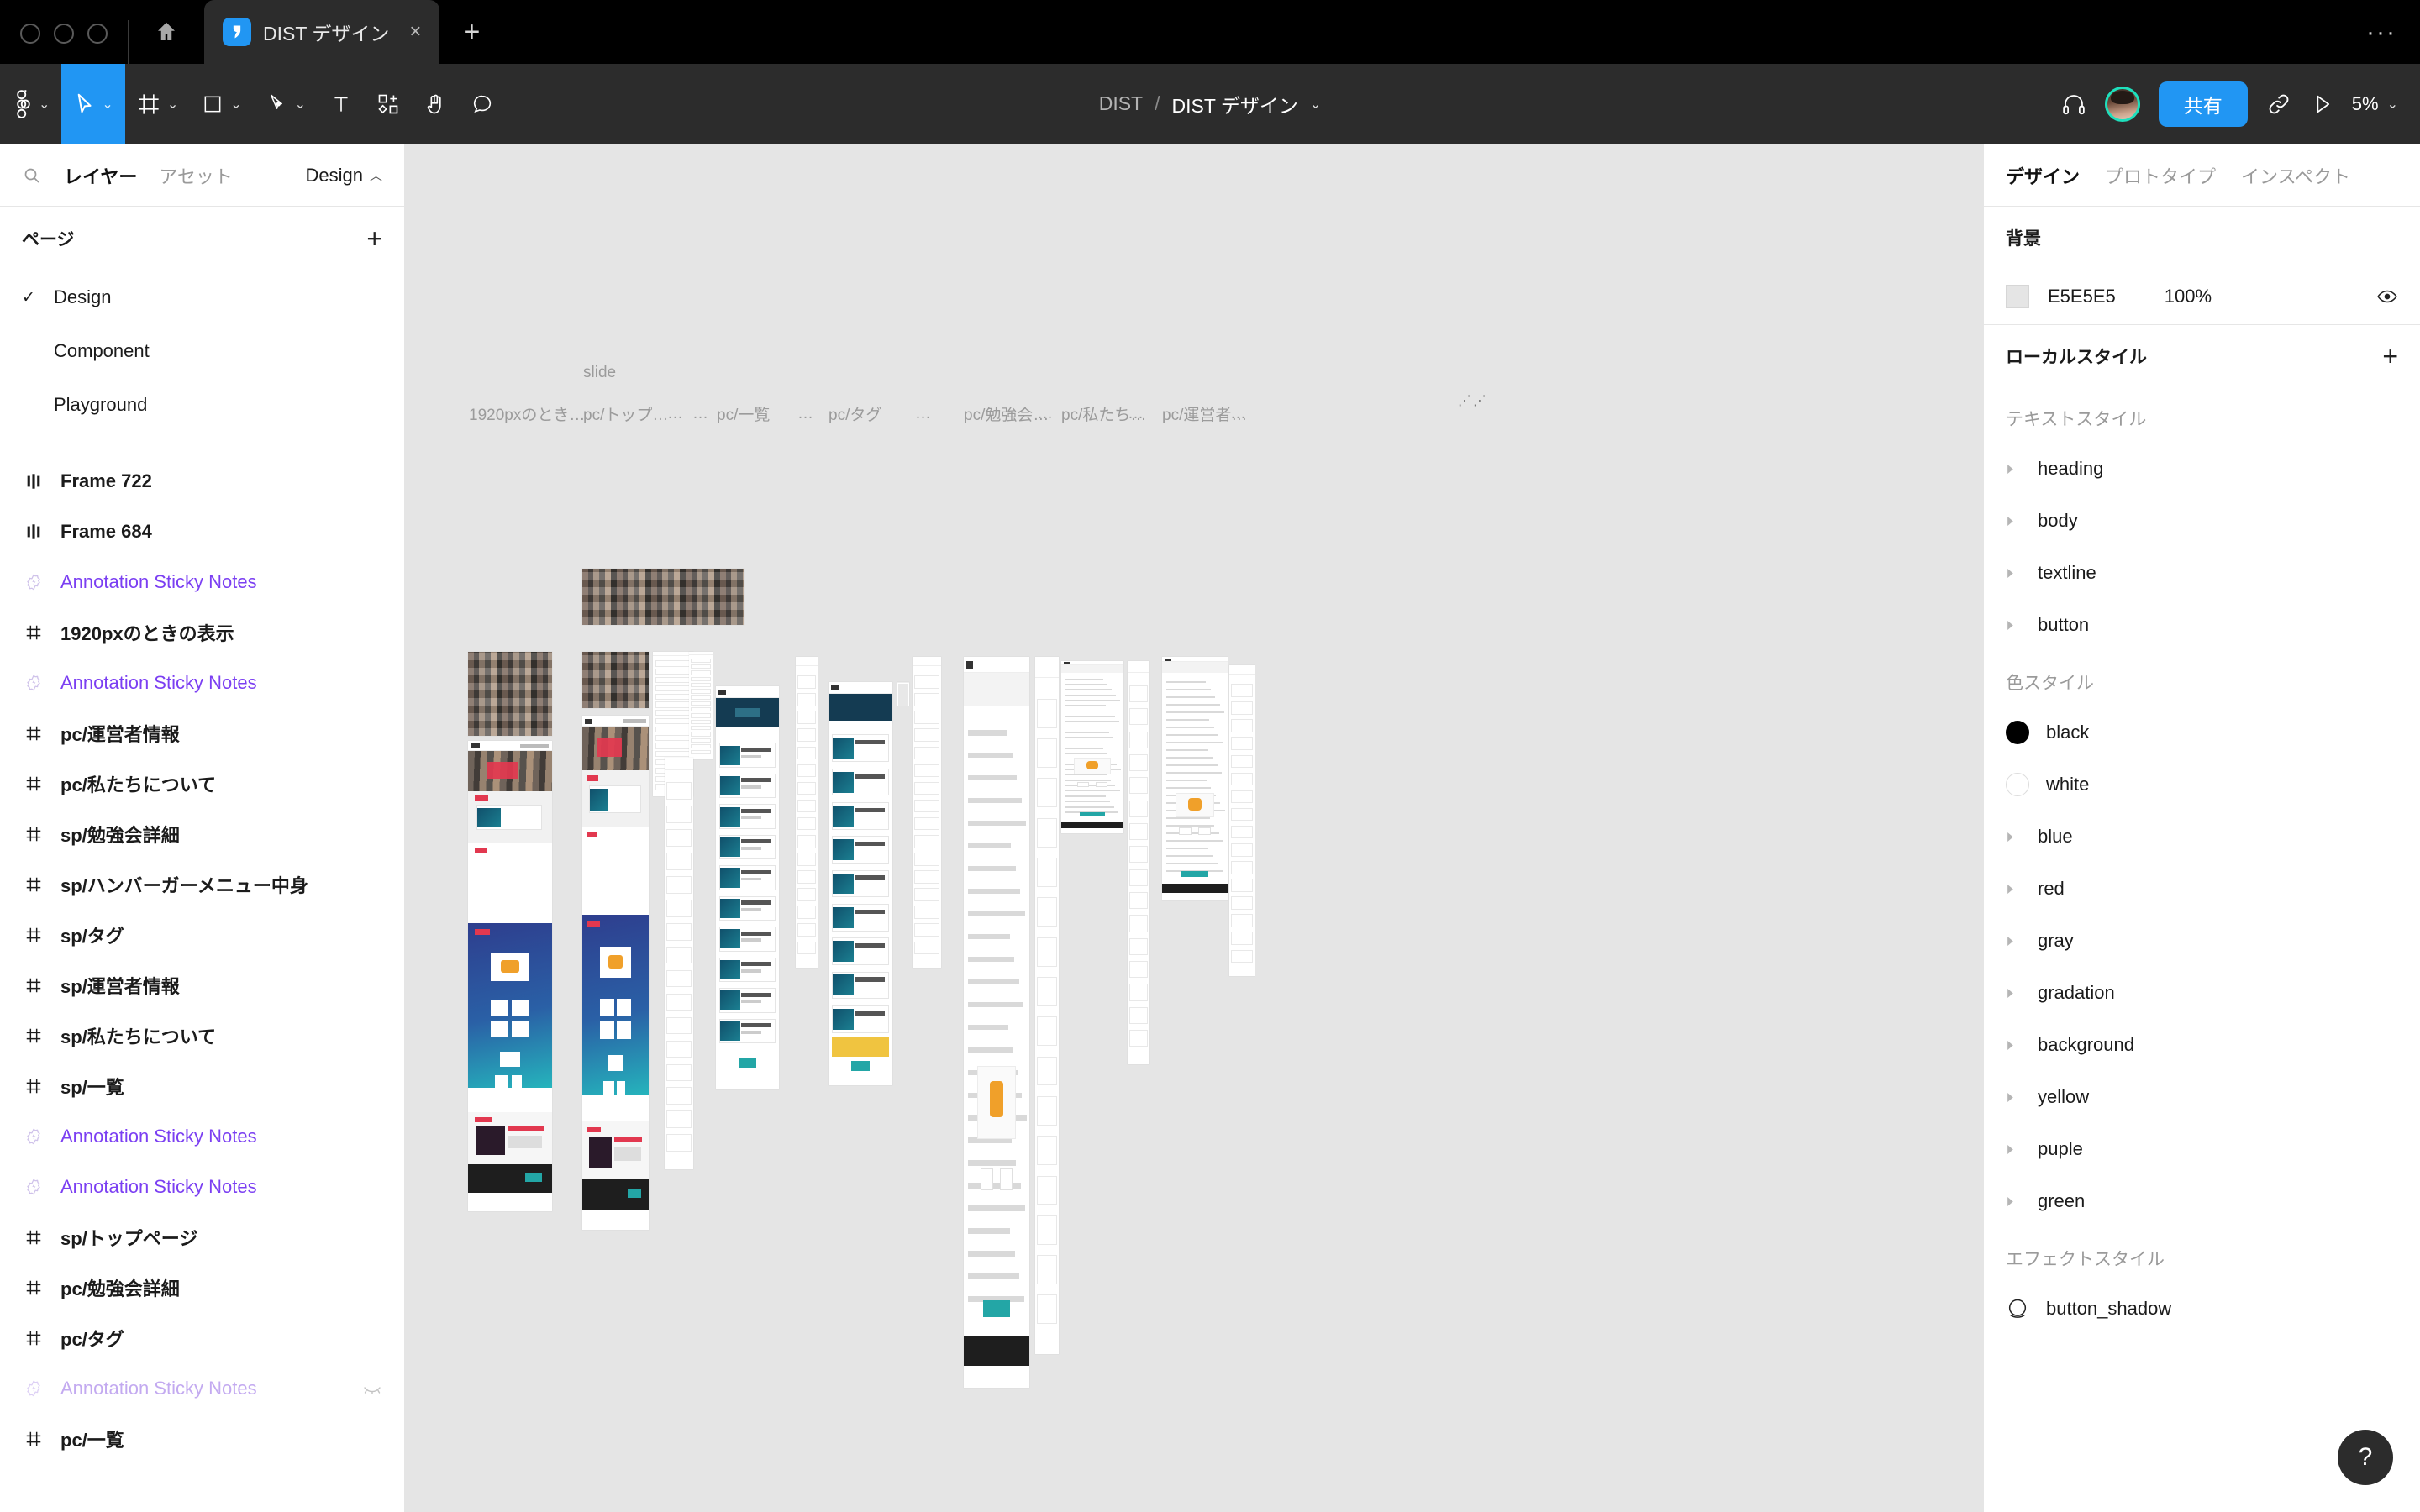 The width and height of the screenshot is (2420, 1512). What do you see at coordinates (482, 104) in the screenshot?
I see `comment-tool-button` at bounding box center [482, 104].